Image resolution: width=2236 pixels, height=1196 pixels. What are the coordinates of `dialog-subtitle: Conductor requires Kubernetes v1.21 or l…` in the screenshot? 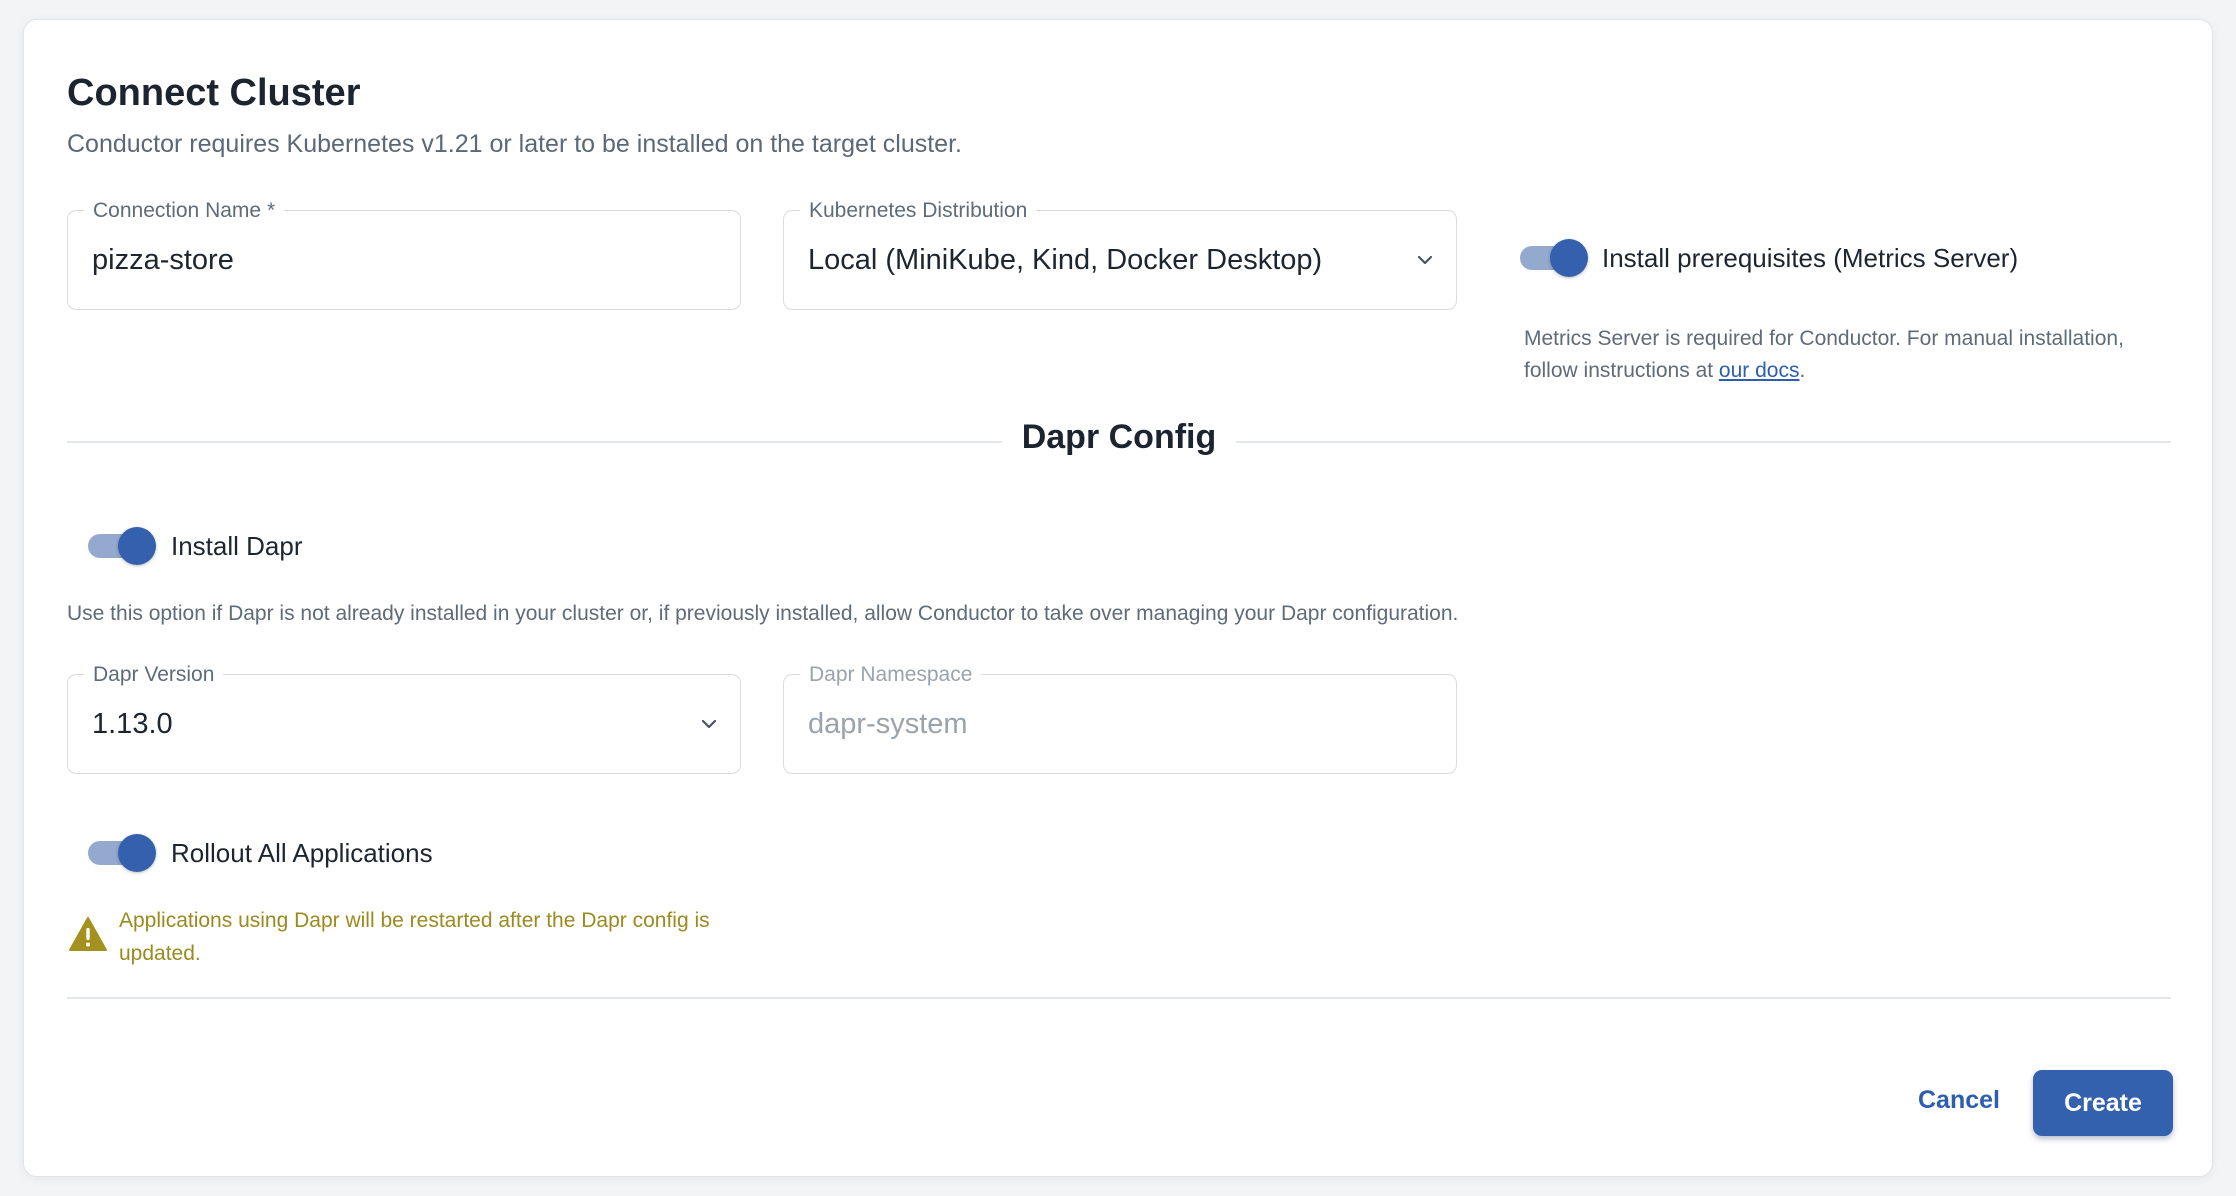 It's located at (514, 144).